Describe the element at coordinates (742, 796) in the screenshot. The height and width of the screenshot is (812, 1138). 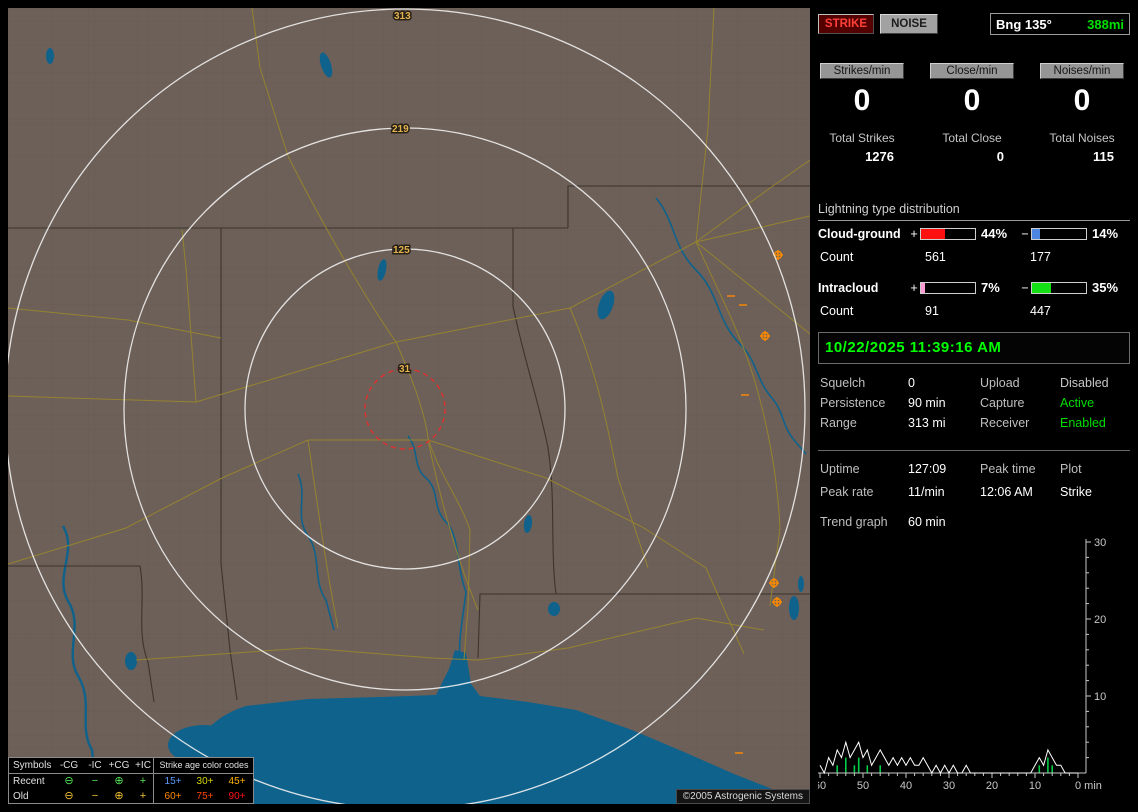
I see `copyright-credit: ©2005 Astrogenic Systems` at that location.